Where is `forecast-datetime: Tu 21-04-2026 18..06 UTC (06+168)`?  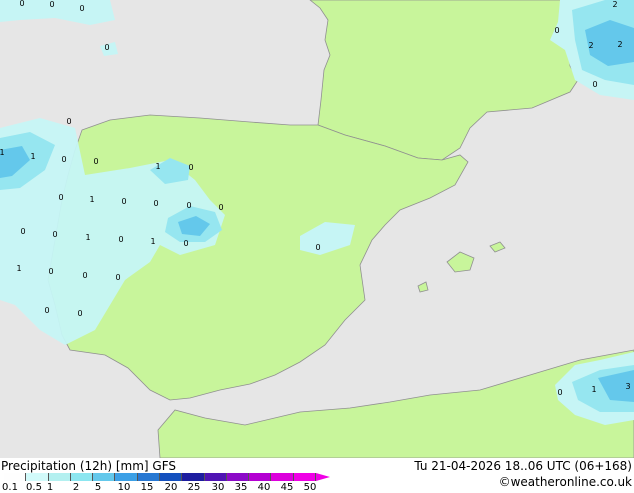
forecast-datetime: Tu 21-04-2026 18..06 UTC (06+168) is located at coordinates (523, 466).